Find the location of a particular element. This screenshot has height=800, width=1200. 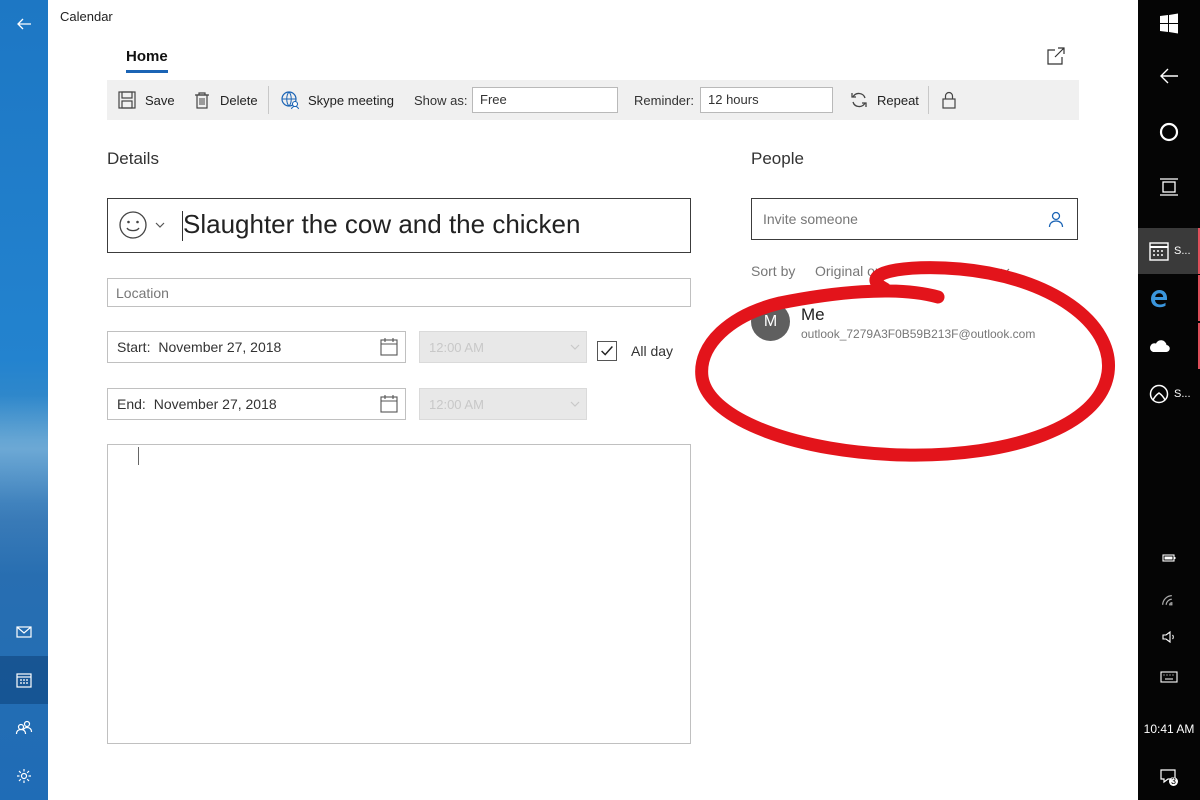

tab-active-indicator is located at coordinates (147, 71).